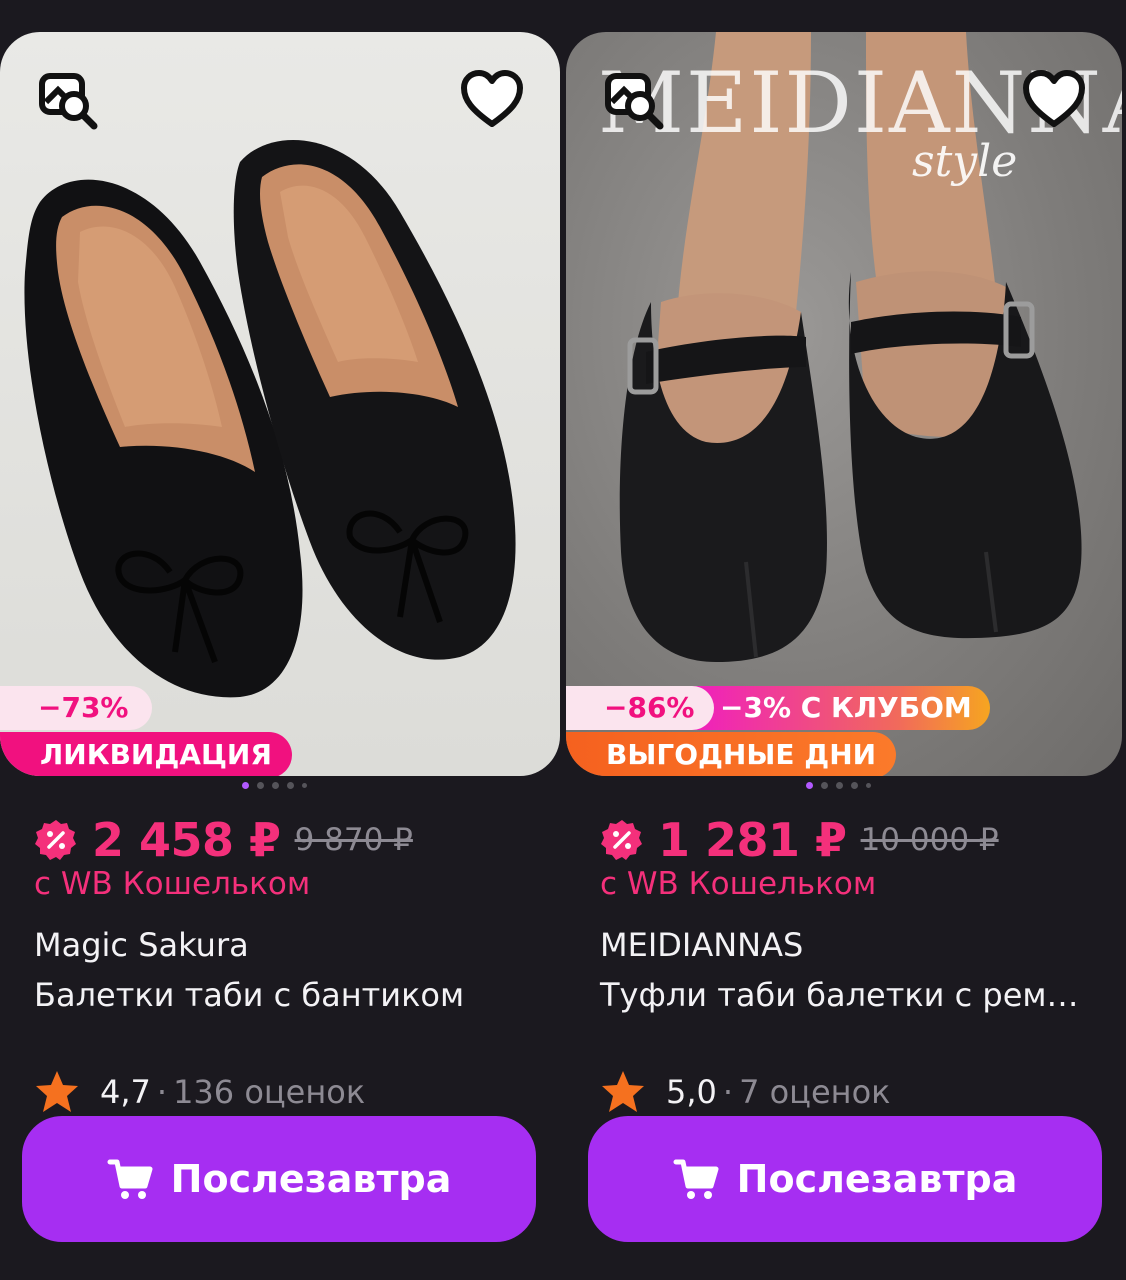 This screenshot has height=1280, width=1126. What do you see at coordinates (814, 1092) in the screenshot?
I see `reviews-count: 7 оценок` at bounding box center [814, 1092].